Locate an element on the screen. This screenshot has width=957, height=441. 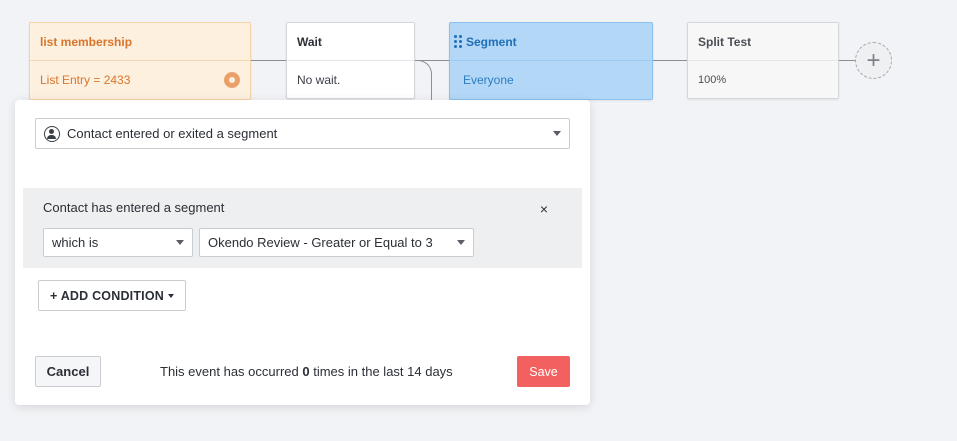
split-test-node: Split Test 100% is located at coordinates (763, 60).